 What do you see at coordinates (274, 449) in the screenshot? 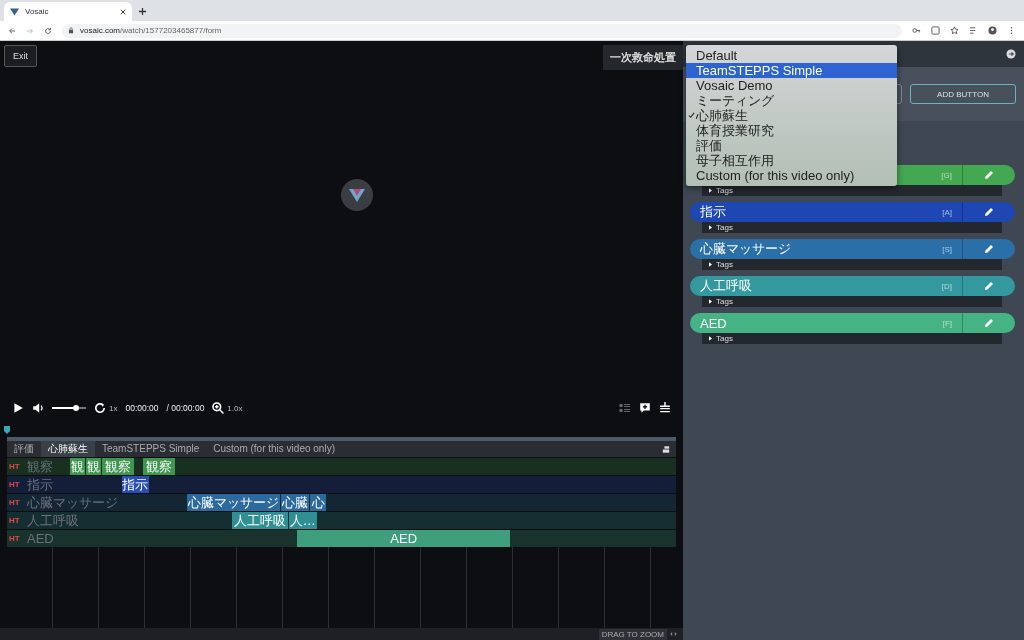
I see `timeline-tab: Custom (for this video only)` at bounding box center [274, 449].